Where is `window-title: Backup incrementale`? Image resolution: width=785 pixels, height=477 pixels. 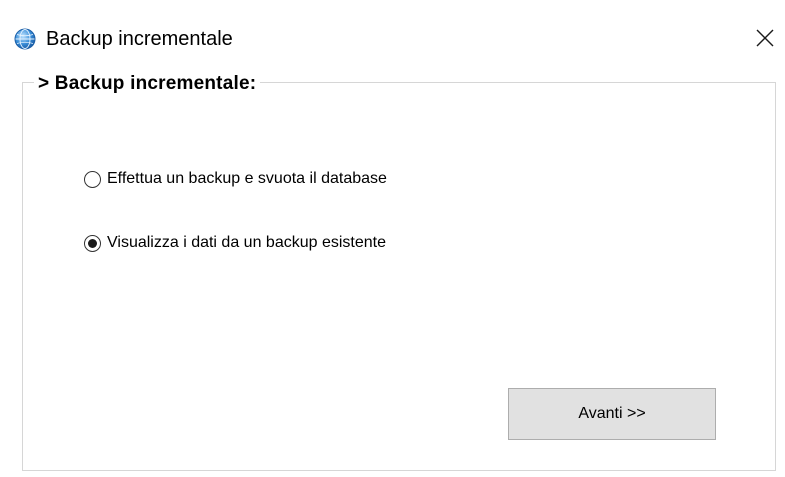
window-title: Backup incrementale is located at coordinates (139, 39).